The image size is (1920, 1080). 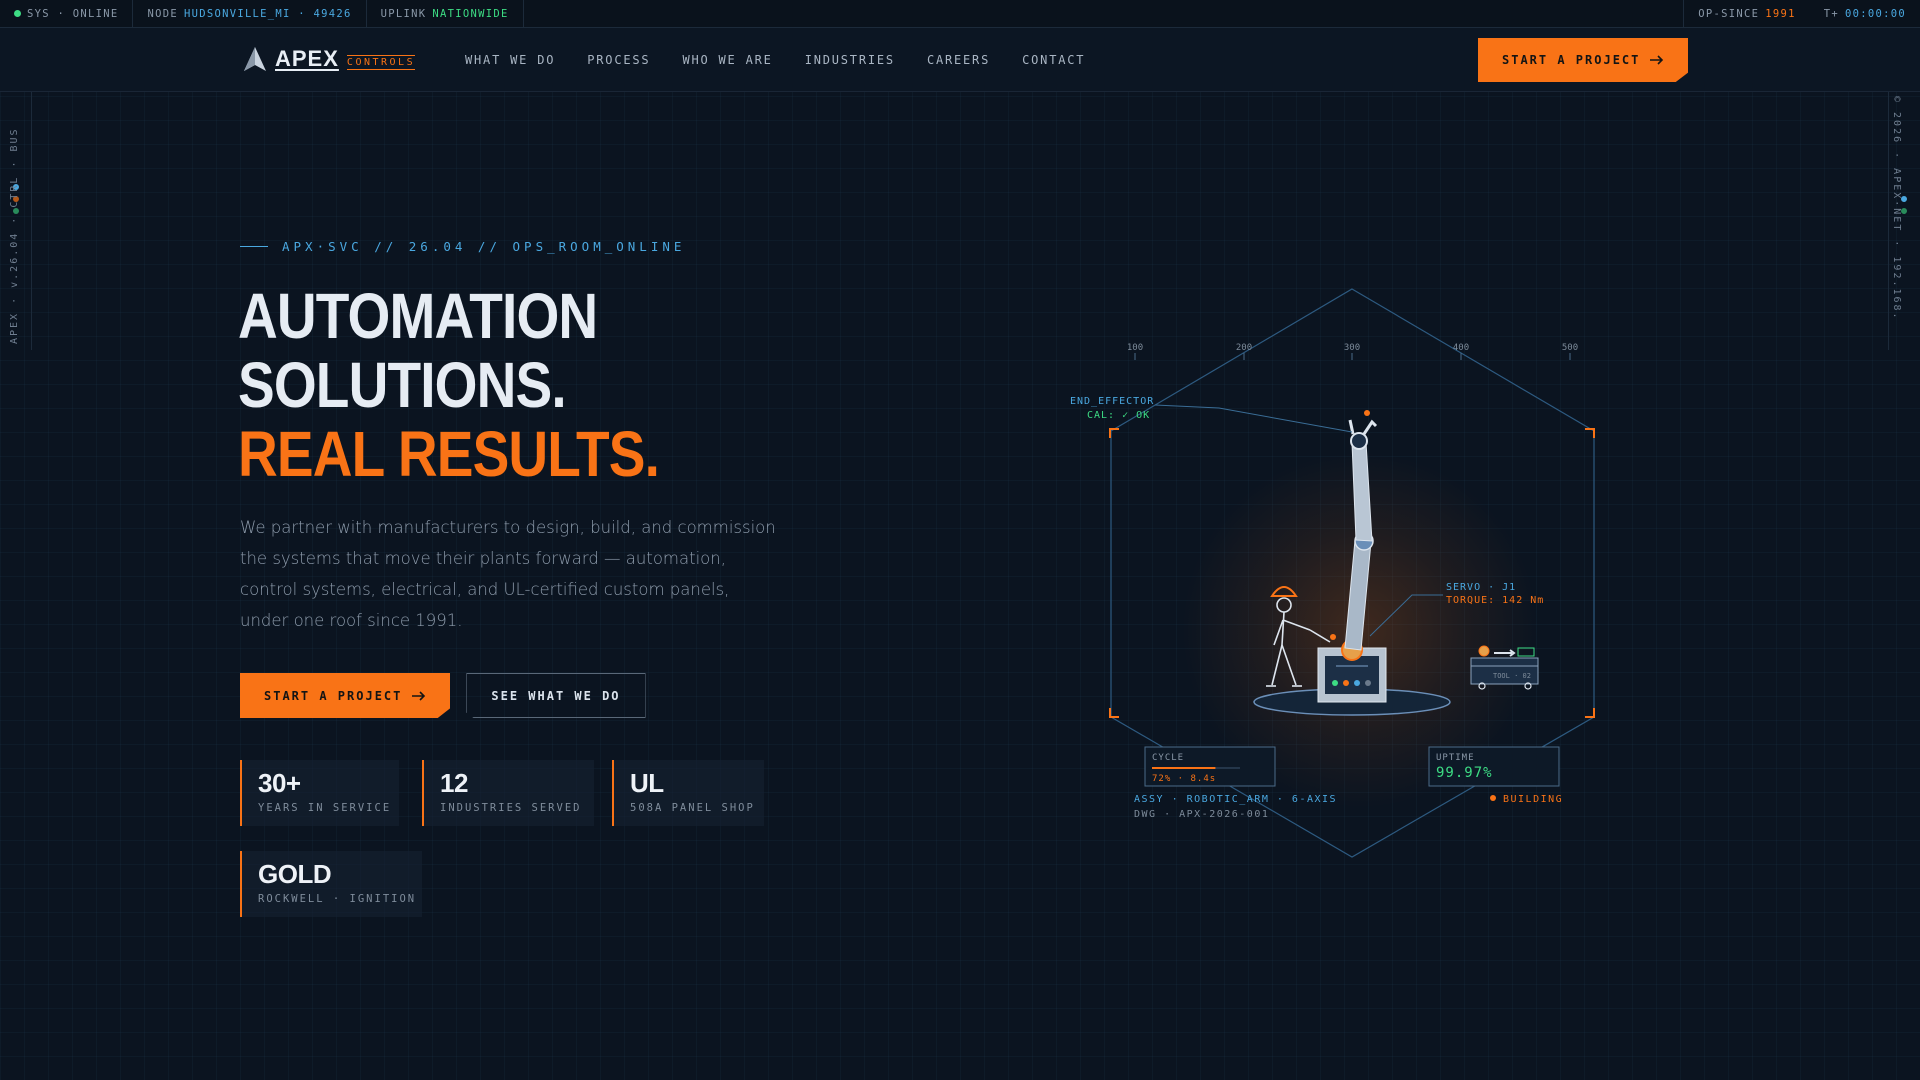 What do you see at coordinates (17, 13) in the screenshot?
I see `online-indicator-icon` at bounding box center [17, 13].